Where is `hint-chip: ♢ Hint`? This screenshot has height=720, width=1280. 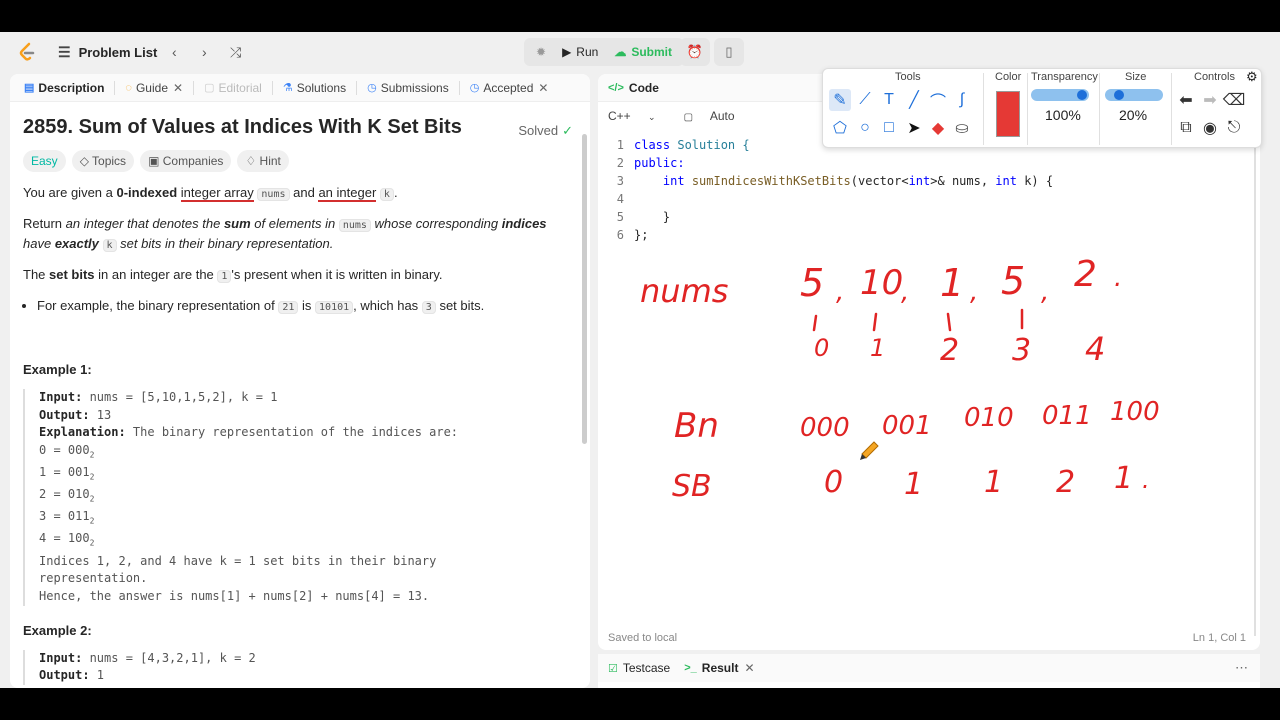
hint-chip: ♢ Hint is located at coordinates (263, 161).